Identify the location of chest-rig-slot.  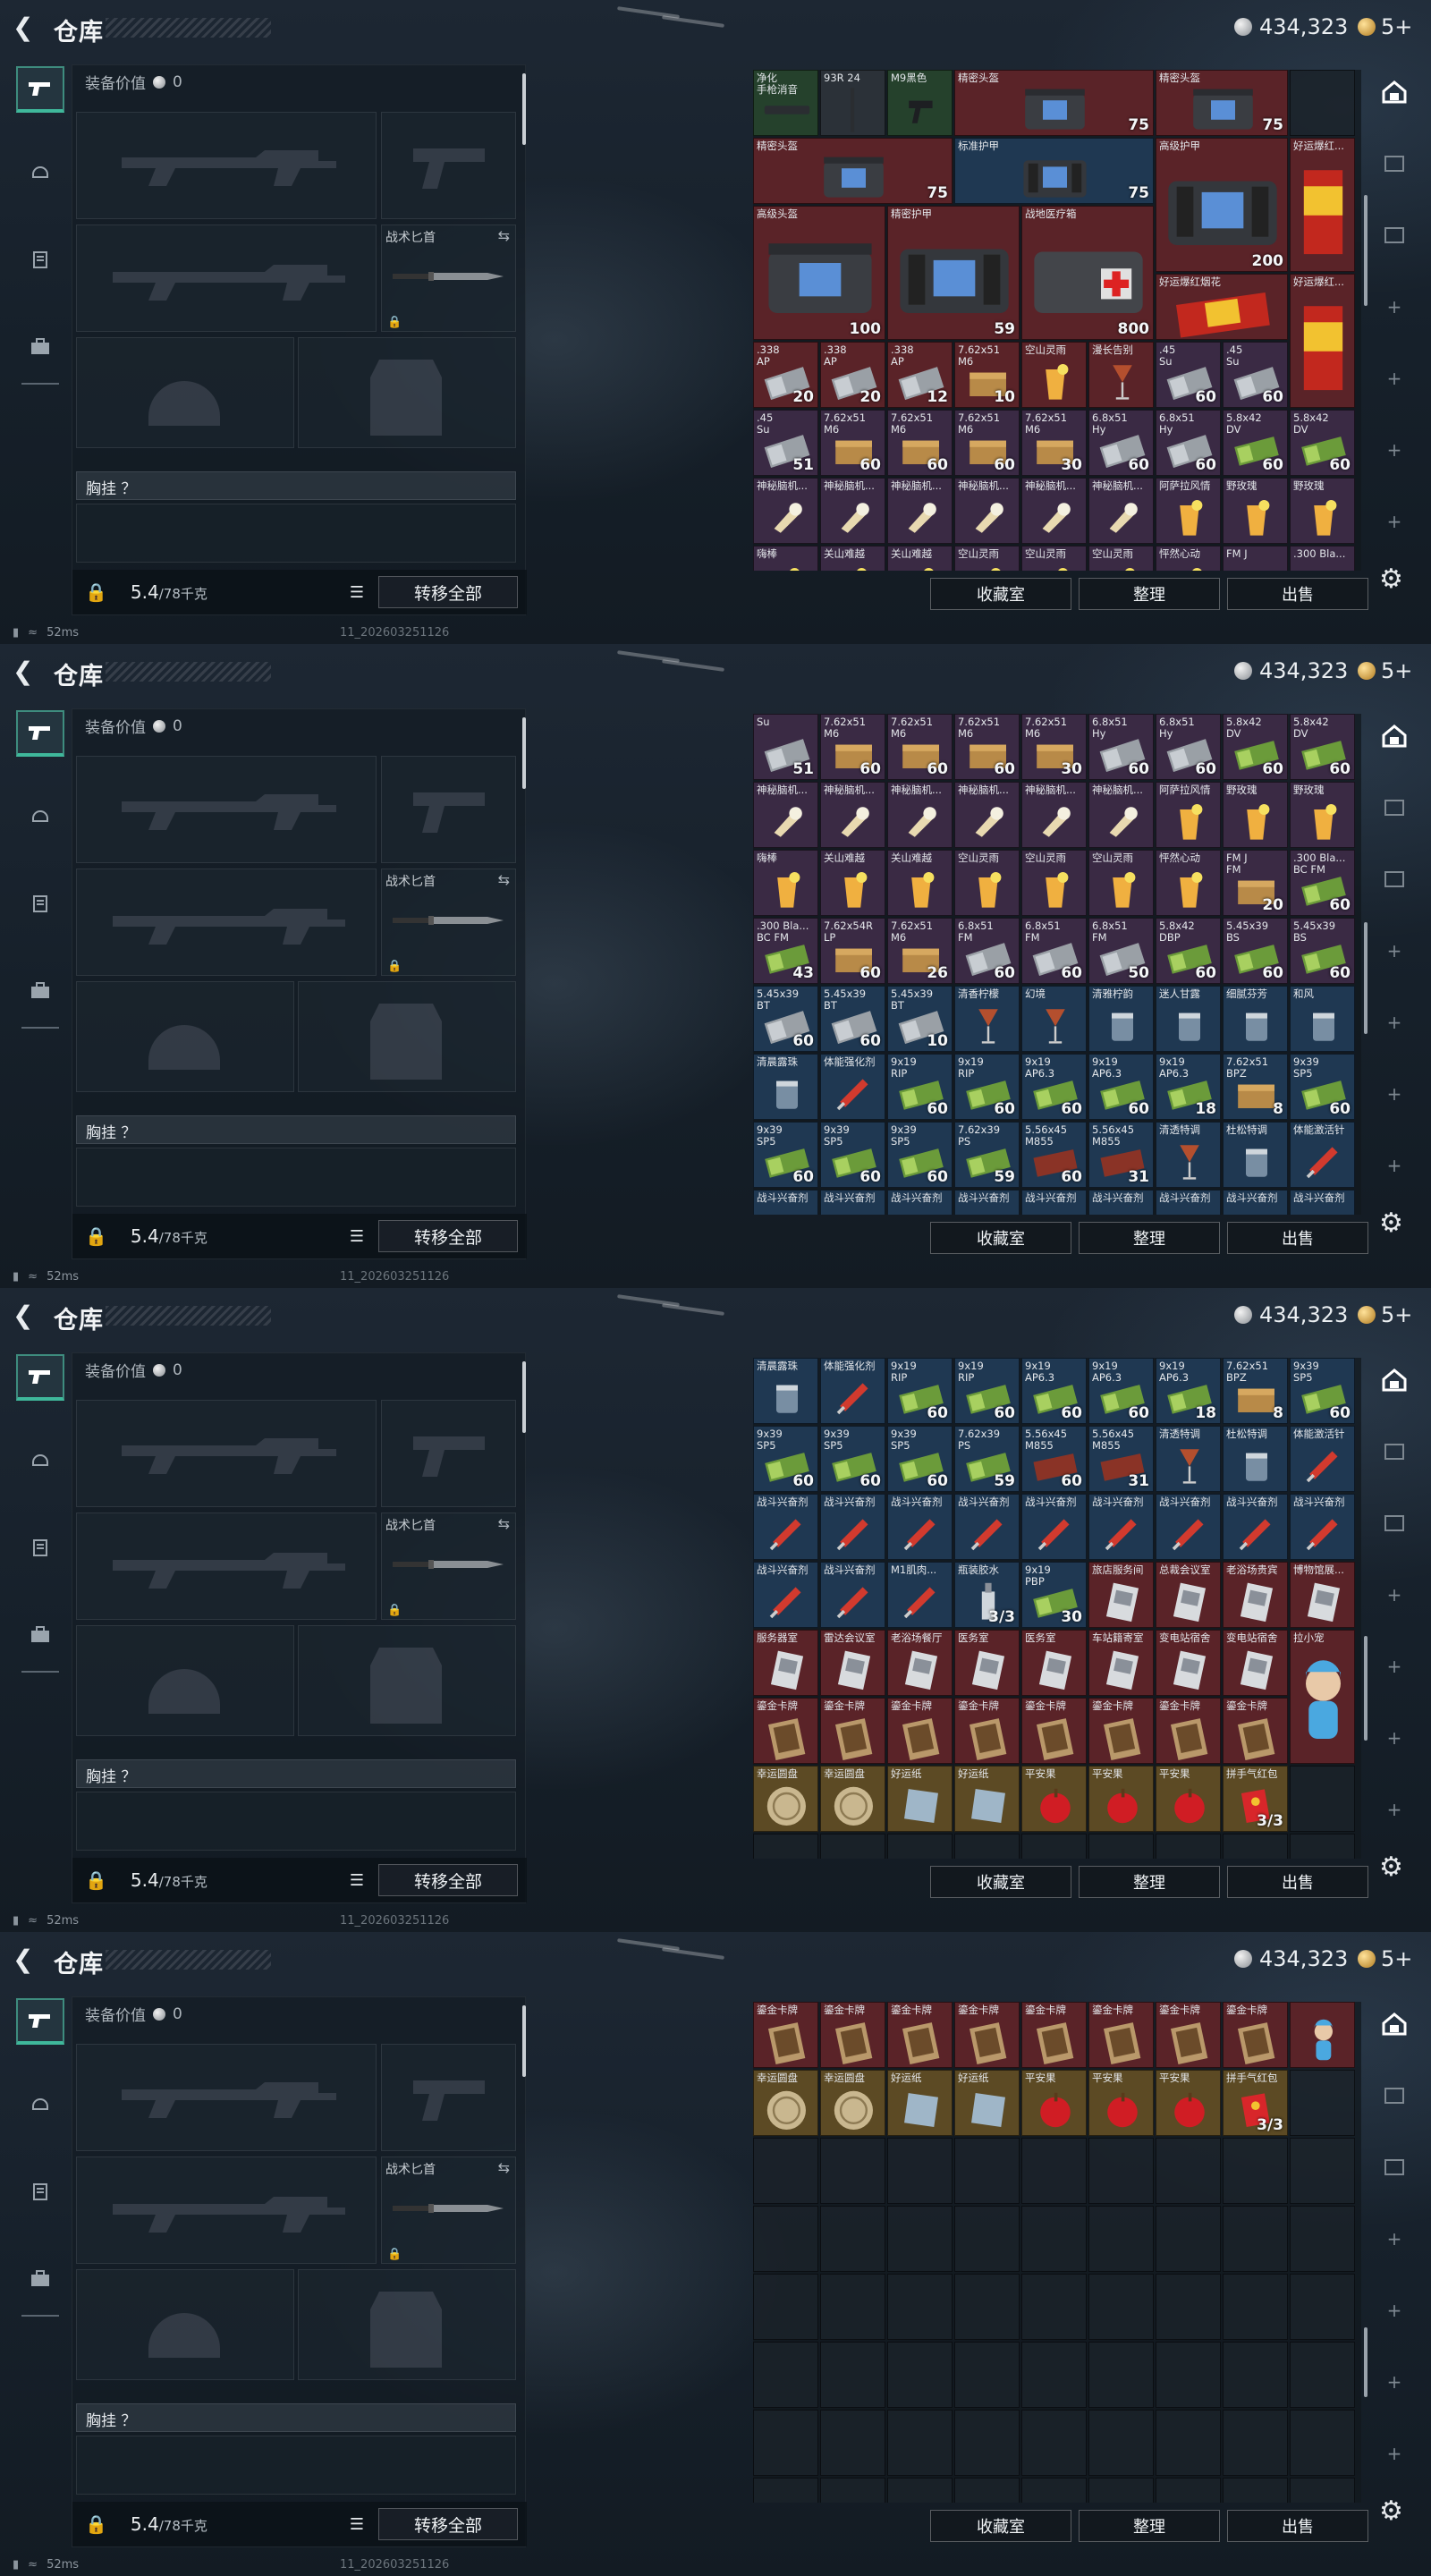
(296, 533).